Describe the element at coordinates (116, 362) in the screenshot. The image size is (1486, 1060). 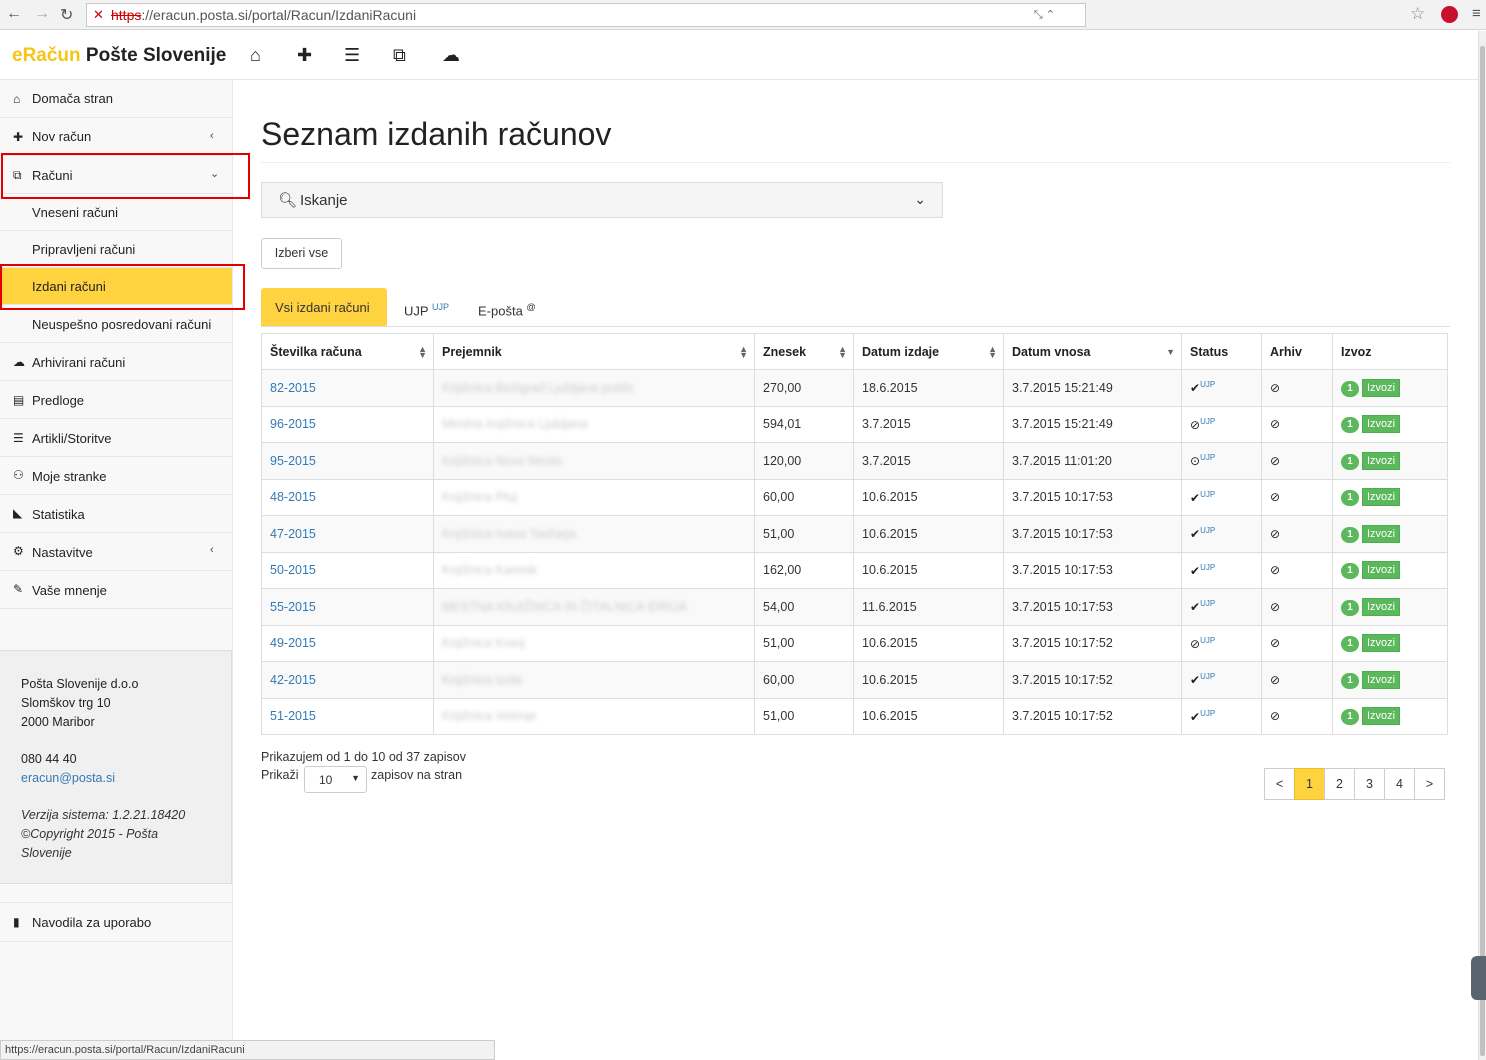
I see `sidebar-item-archived: ☁ Arhivirani računi` at that location.